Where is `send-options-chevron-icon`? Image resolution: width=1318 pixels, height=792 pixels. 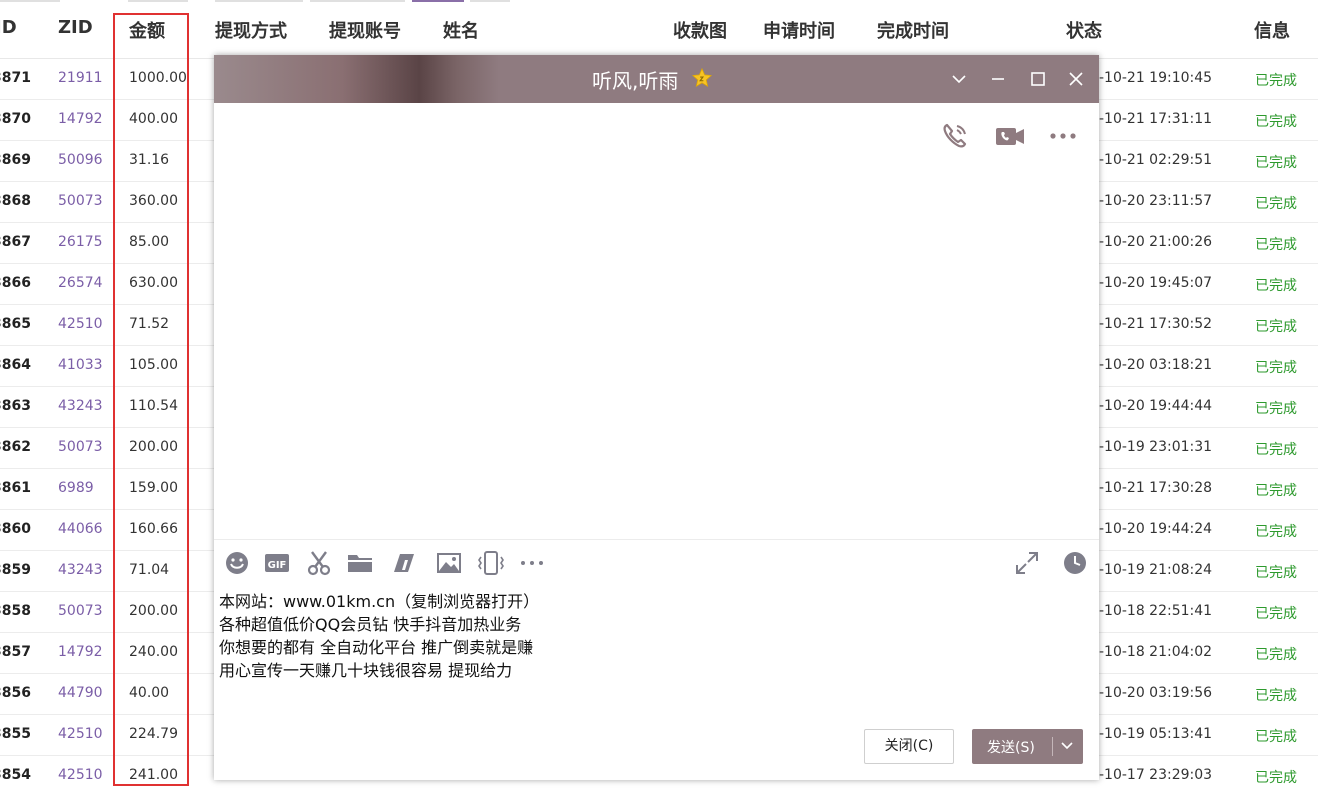
send-options-chevron-icon is located at coordinates (1067, 746).